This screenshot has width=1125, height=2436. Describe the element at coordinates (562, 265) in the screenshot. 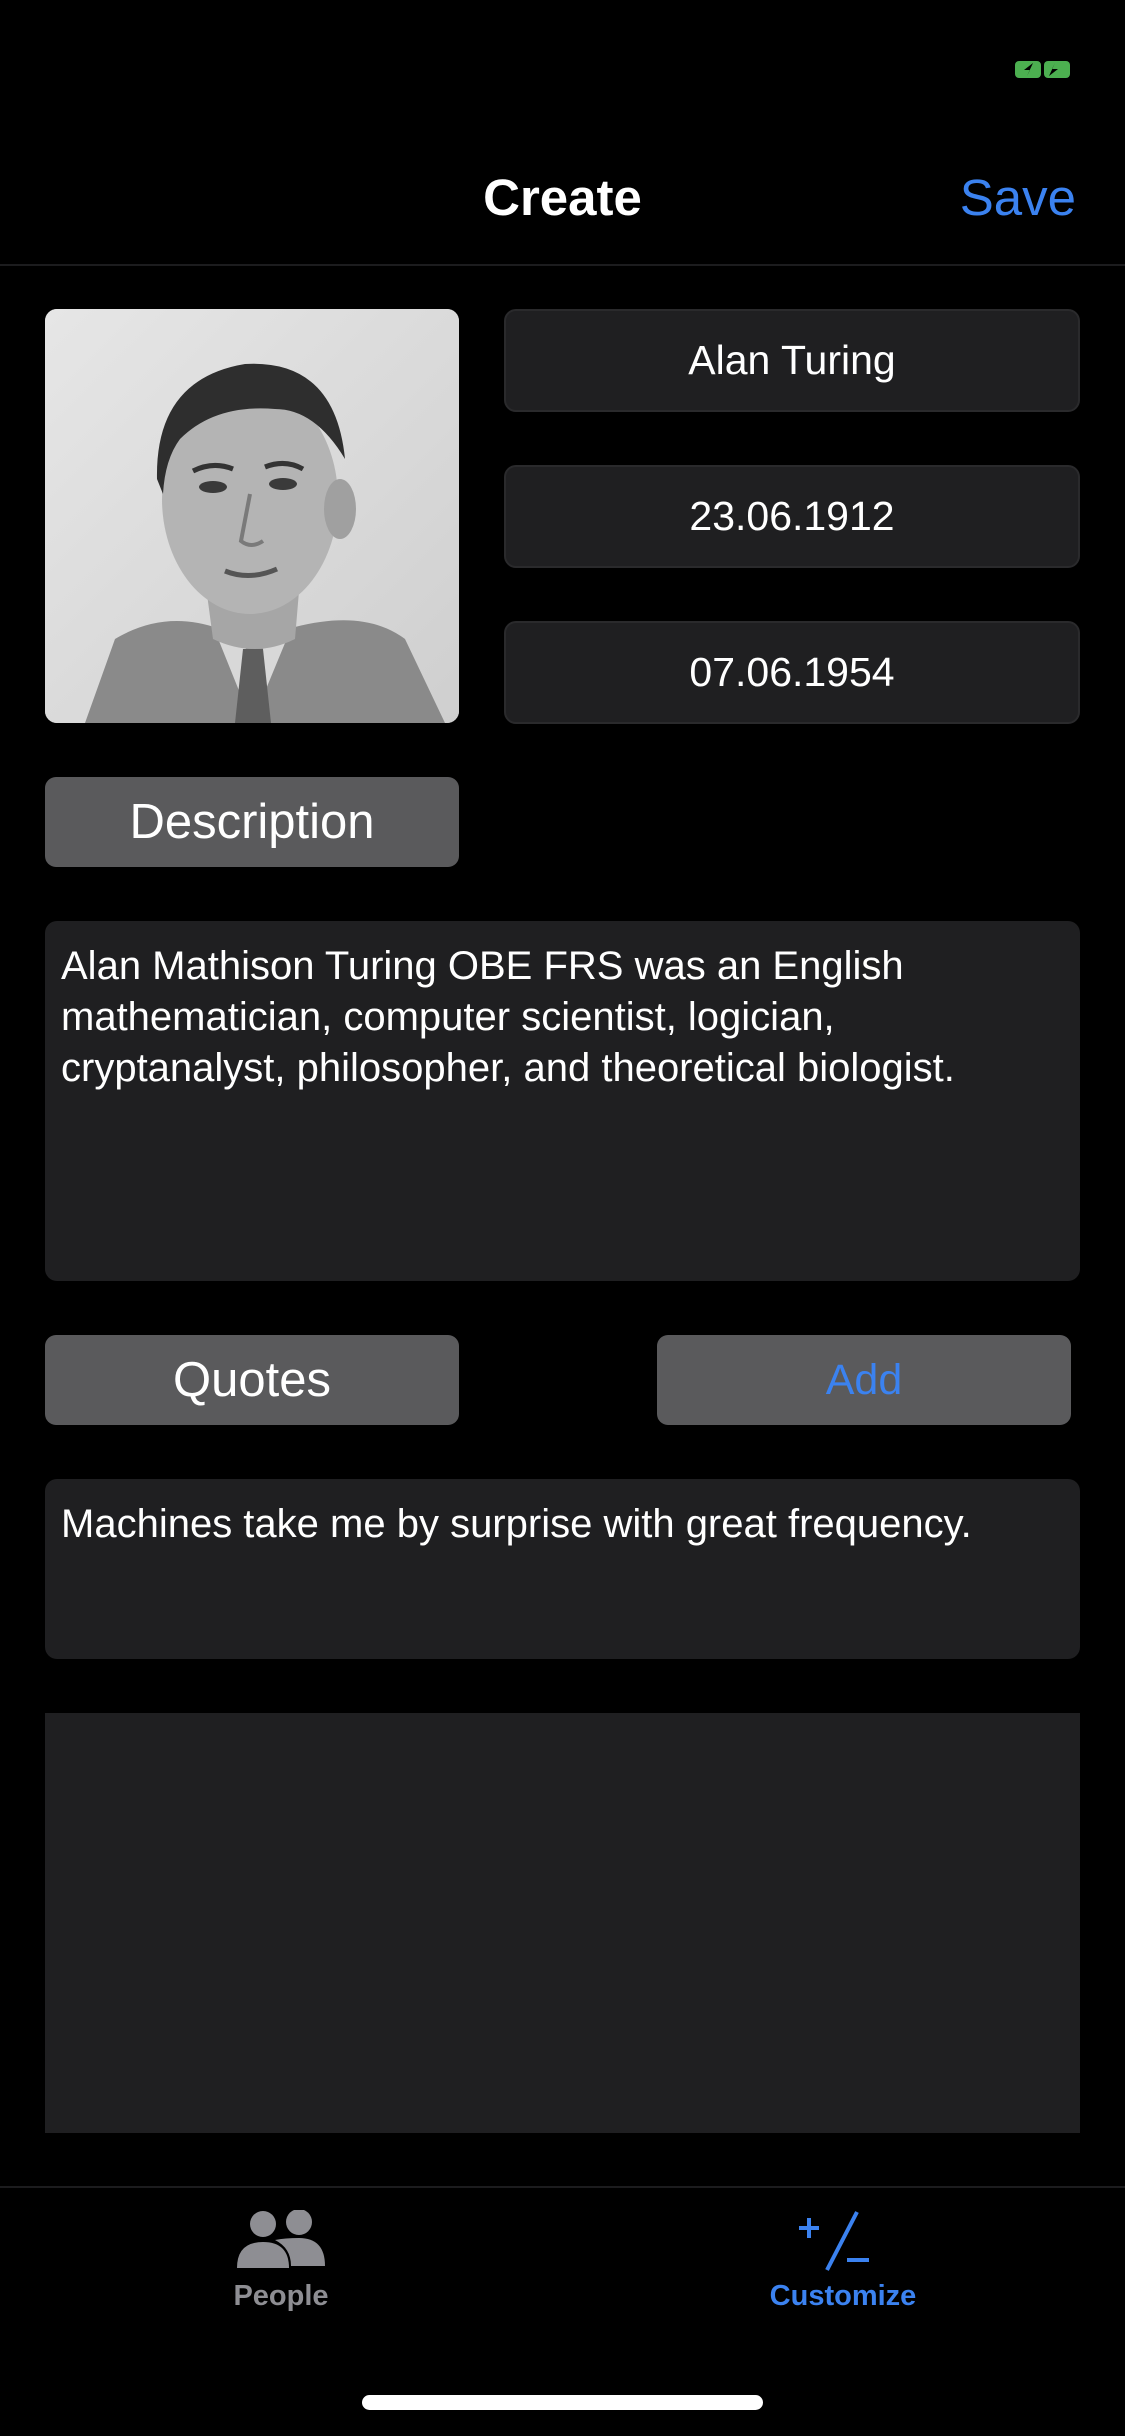

I see `nav-divider` at that location.